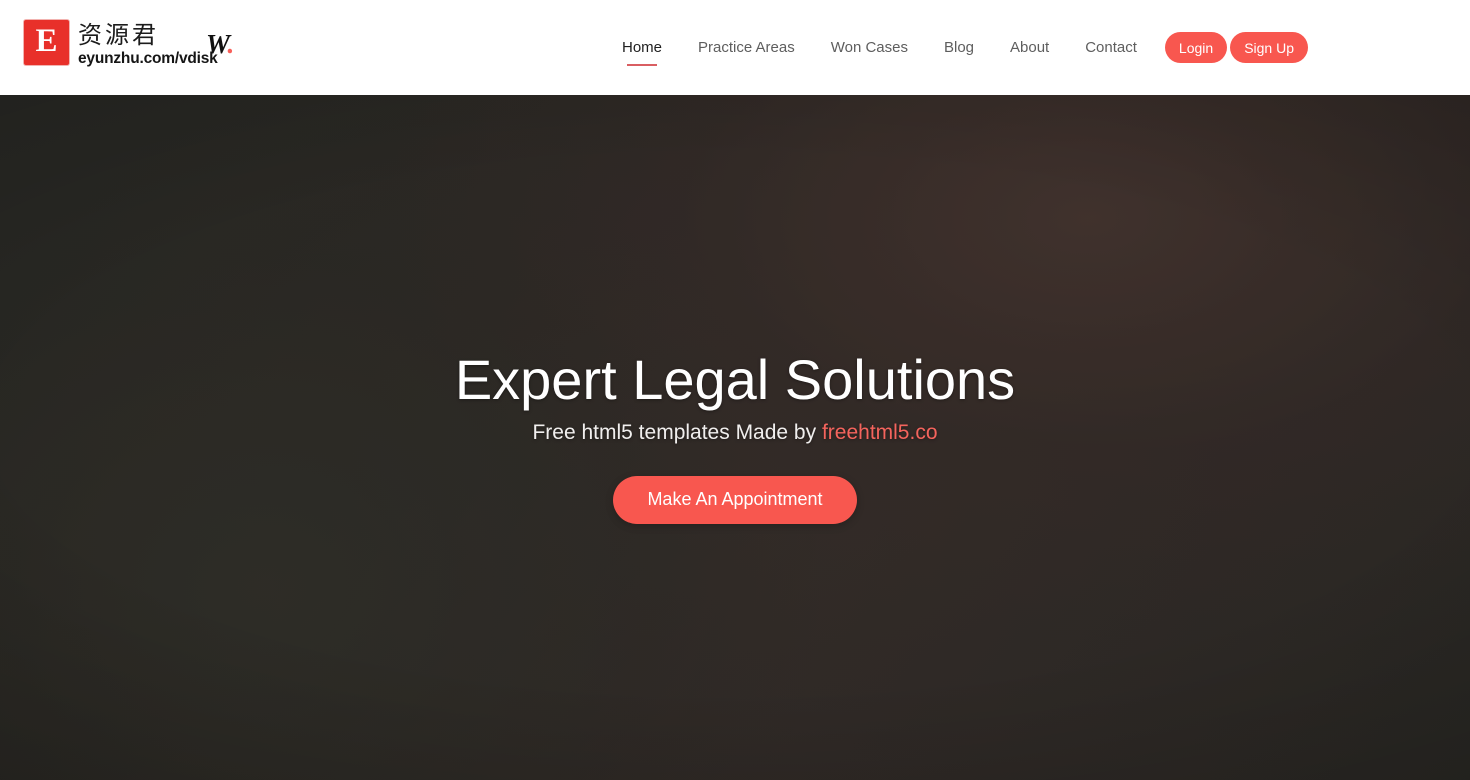 The image size is (1470, 780). I want to click on watermark-texts: 资源君 eyunzhu.com/vdisk, so click(148, 44).